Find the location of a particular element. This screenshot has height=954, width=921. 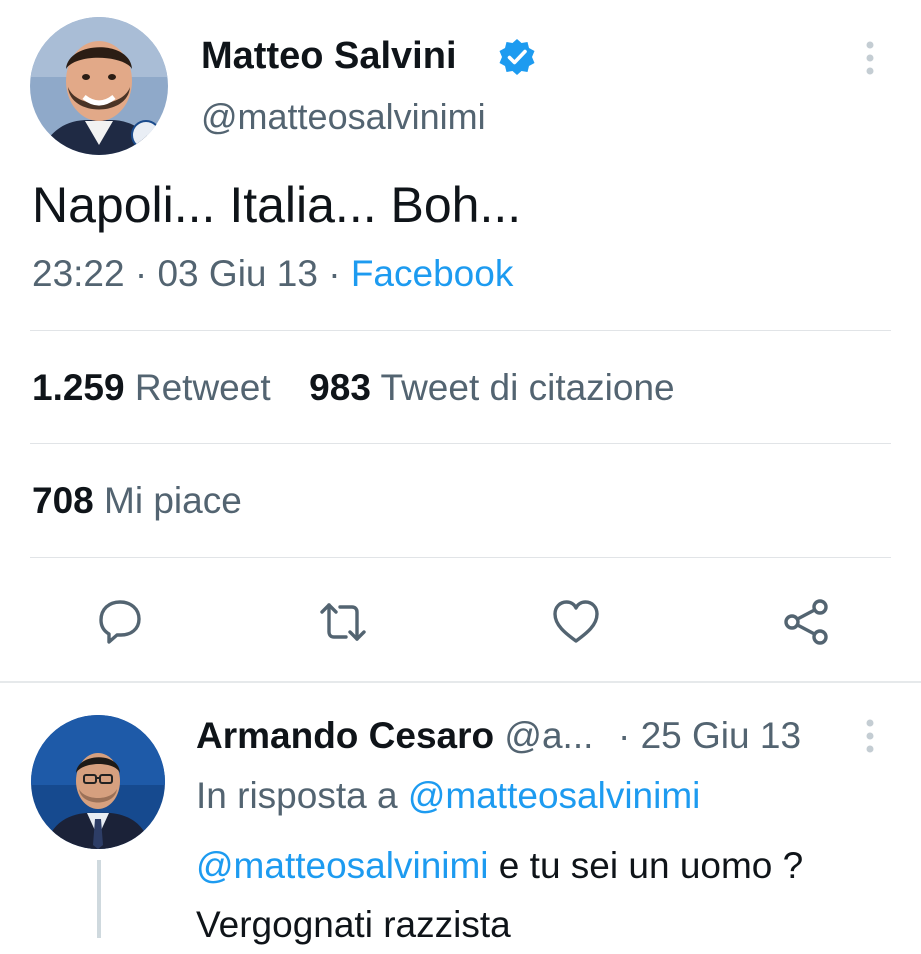

reply-author-avatar is located at coordinates (98, 782).